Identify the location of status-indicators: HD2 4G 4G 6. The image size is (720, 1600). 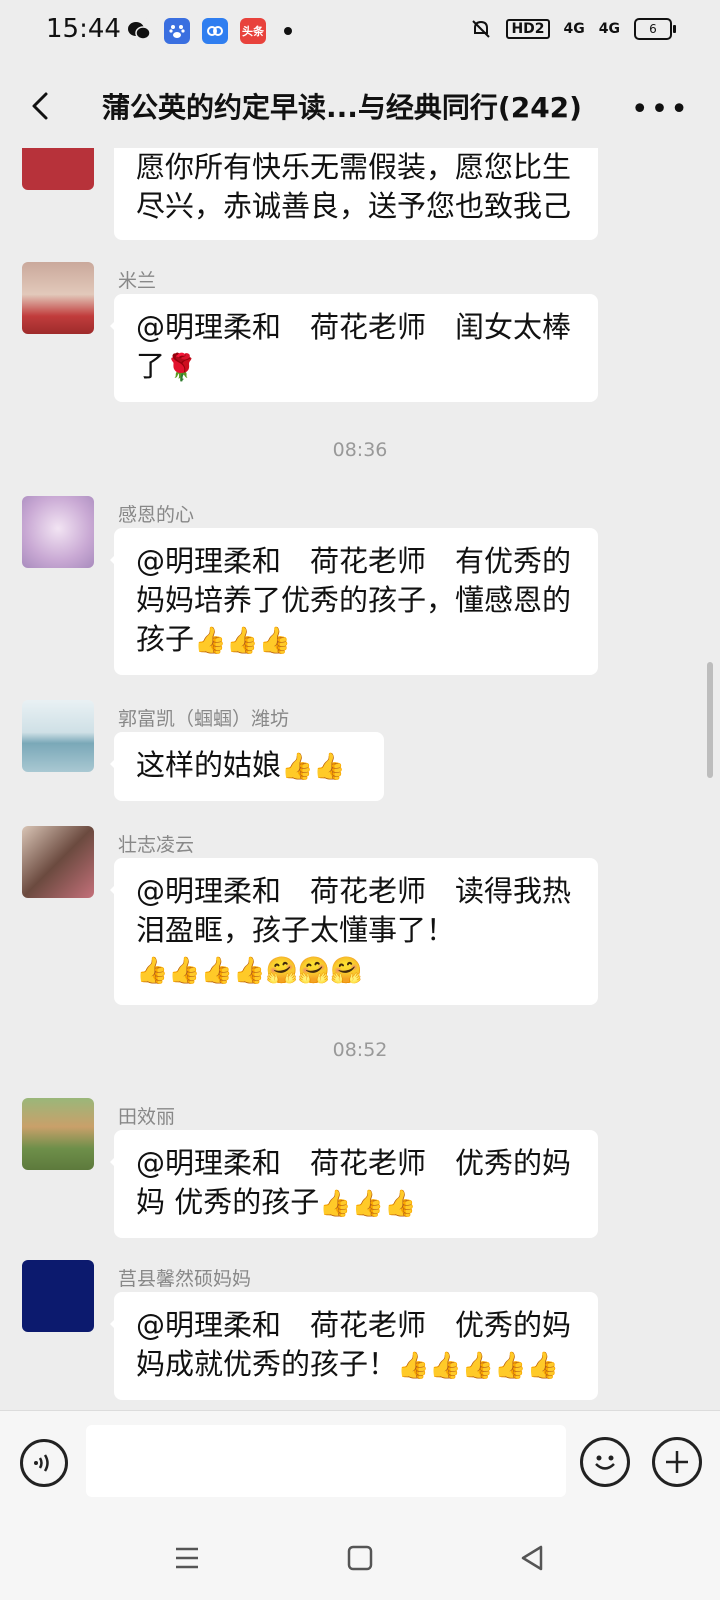
(573, 29).